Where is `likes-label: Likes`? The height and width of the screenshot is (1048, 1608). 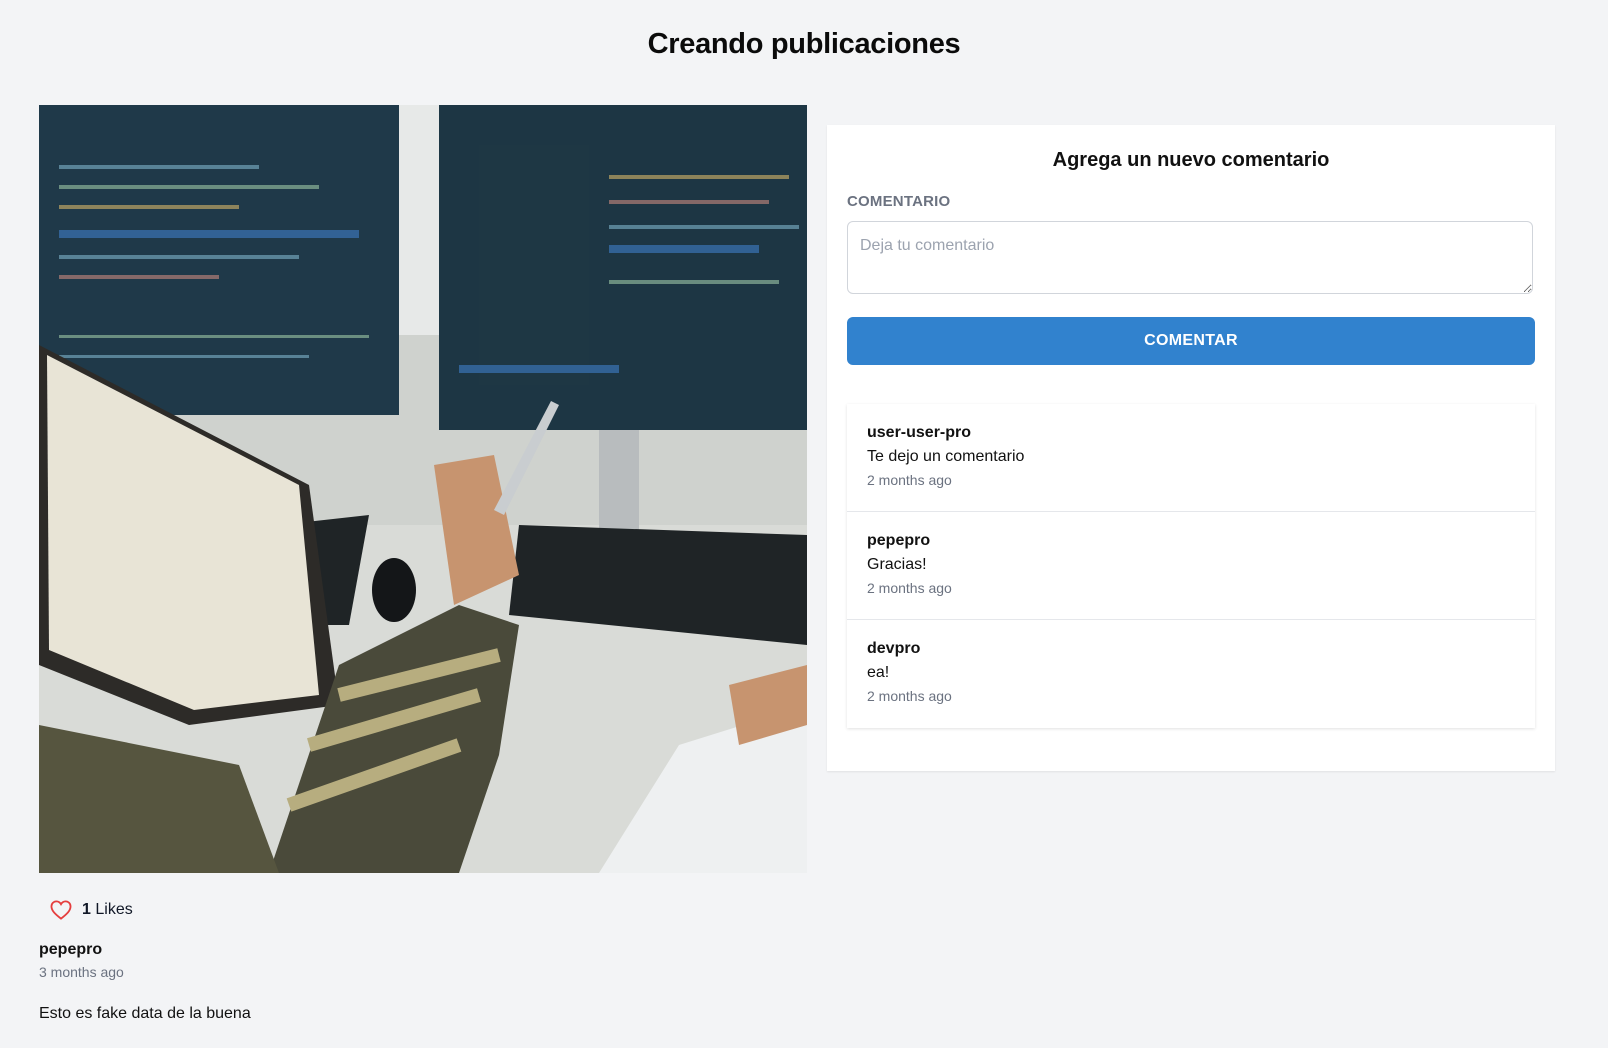 likes-label: Likes is located at coordinates (114, 909).